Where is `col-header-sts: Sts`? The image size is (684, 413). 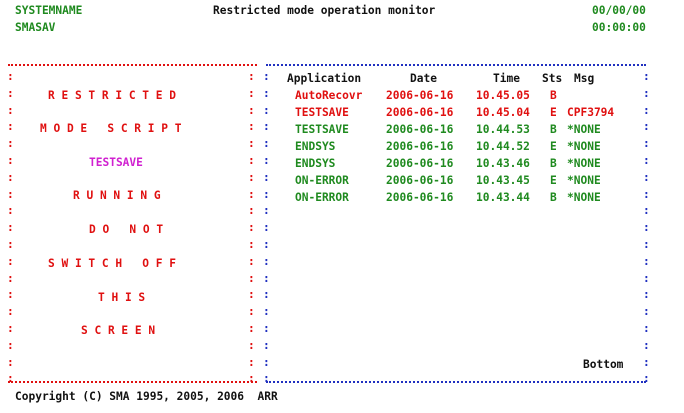 col-header-sts: Sts is located at coordinates (552, 78).